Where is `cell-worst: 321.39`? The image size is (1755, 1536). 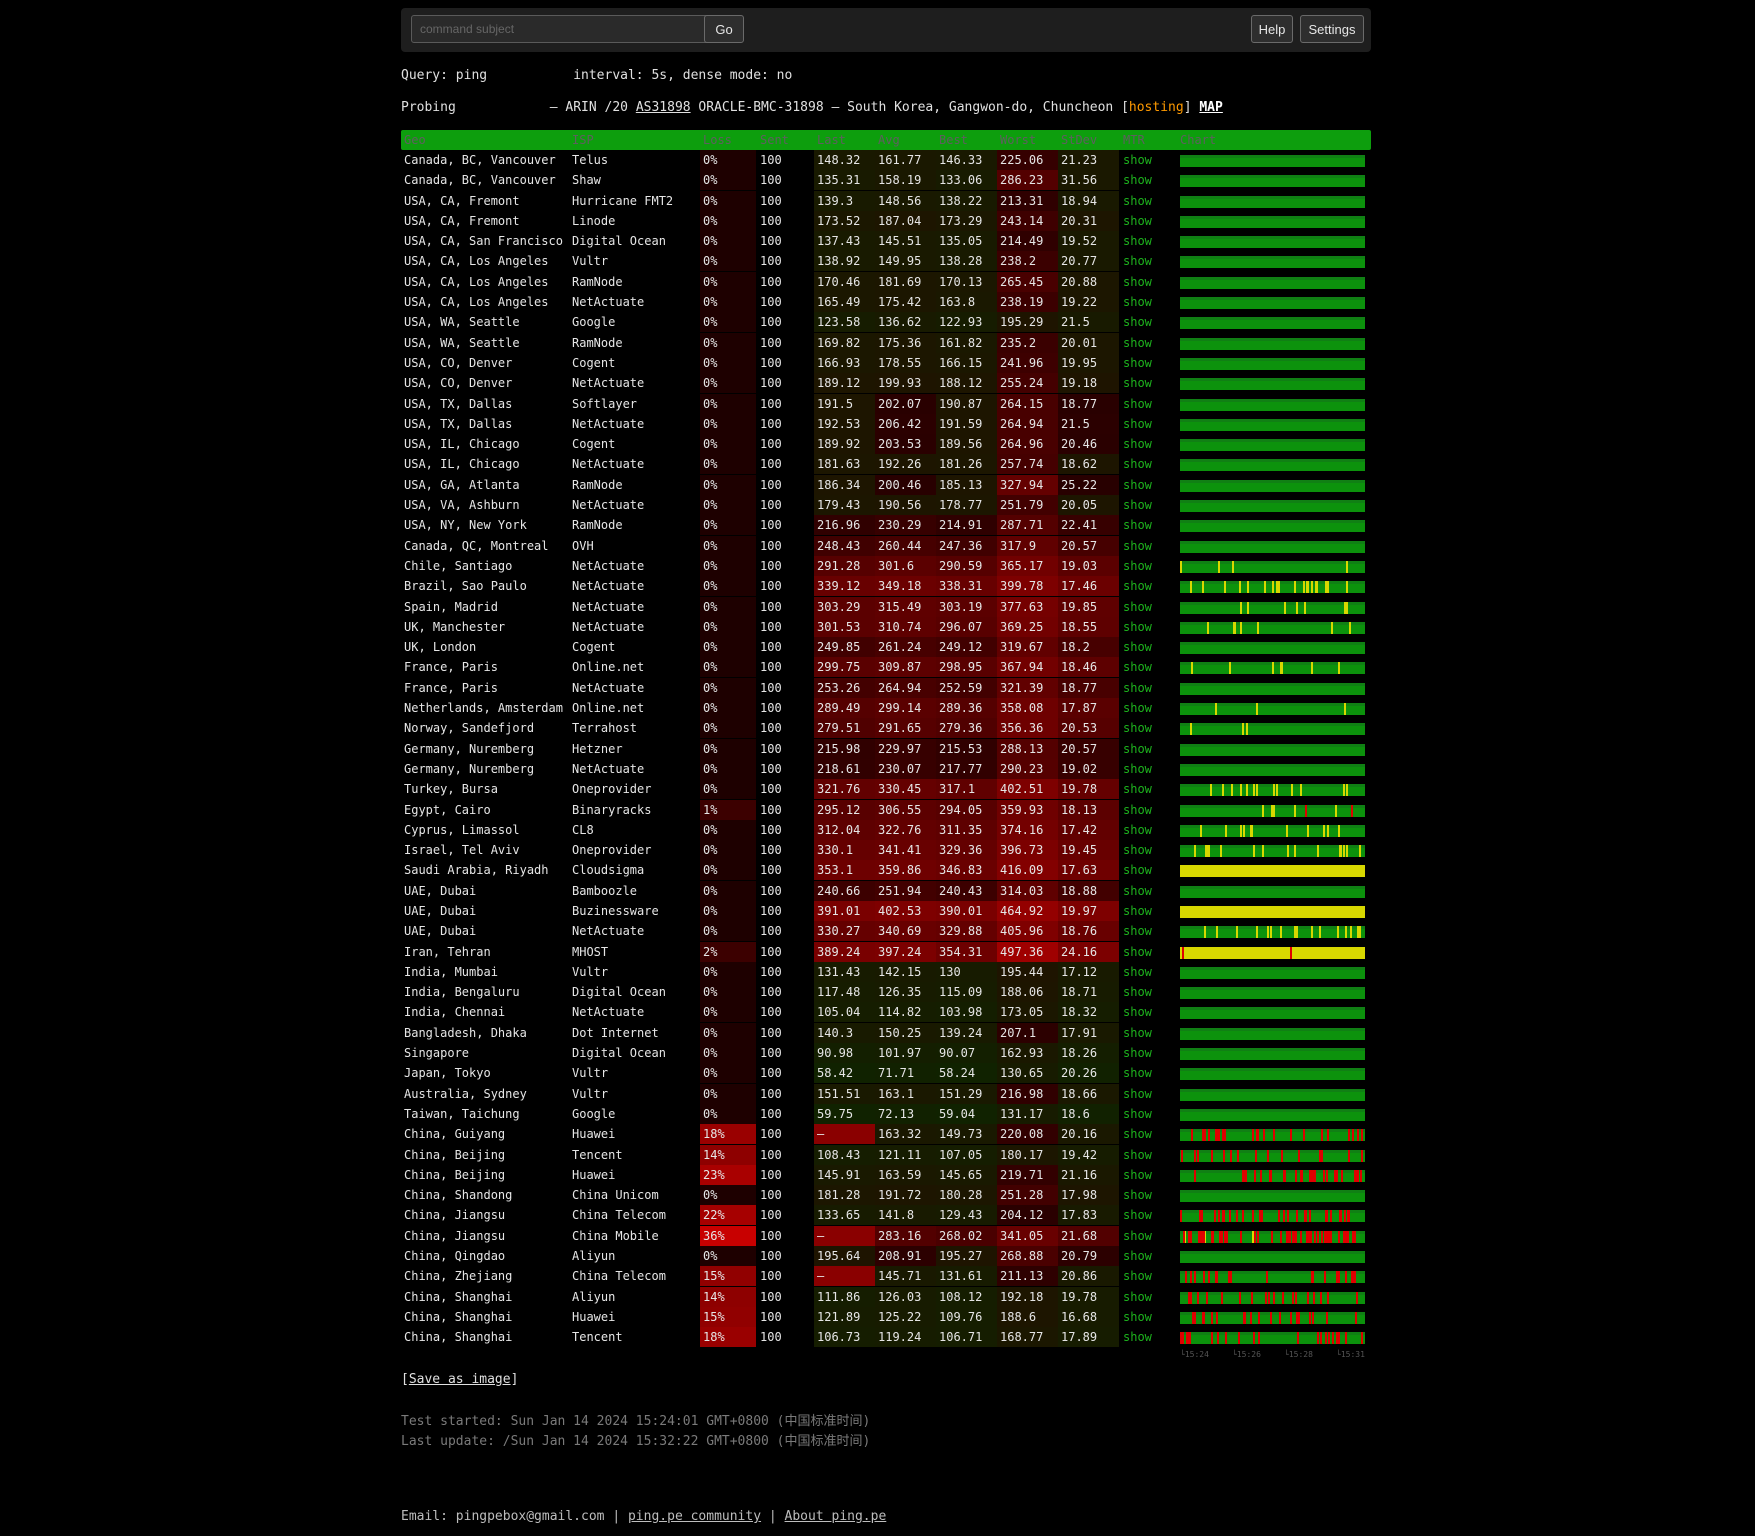
cell-worst: 321.39 is located at coordinates (1027, 687).